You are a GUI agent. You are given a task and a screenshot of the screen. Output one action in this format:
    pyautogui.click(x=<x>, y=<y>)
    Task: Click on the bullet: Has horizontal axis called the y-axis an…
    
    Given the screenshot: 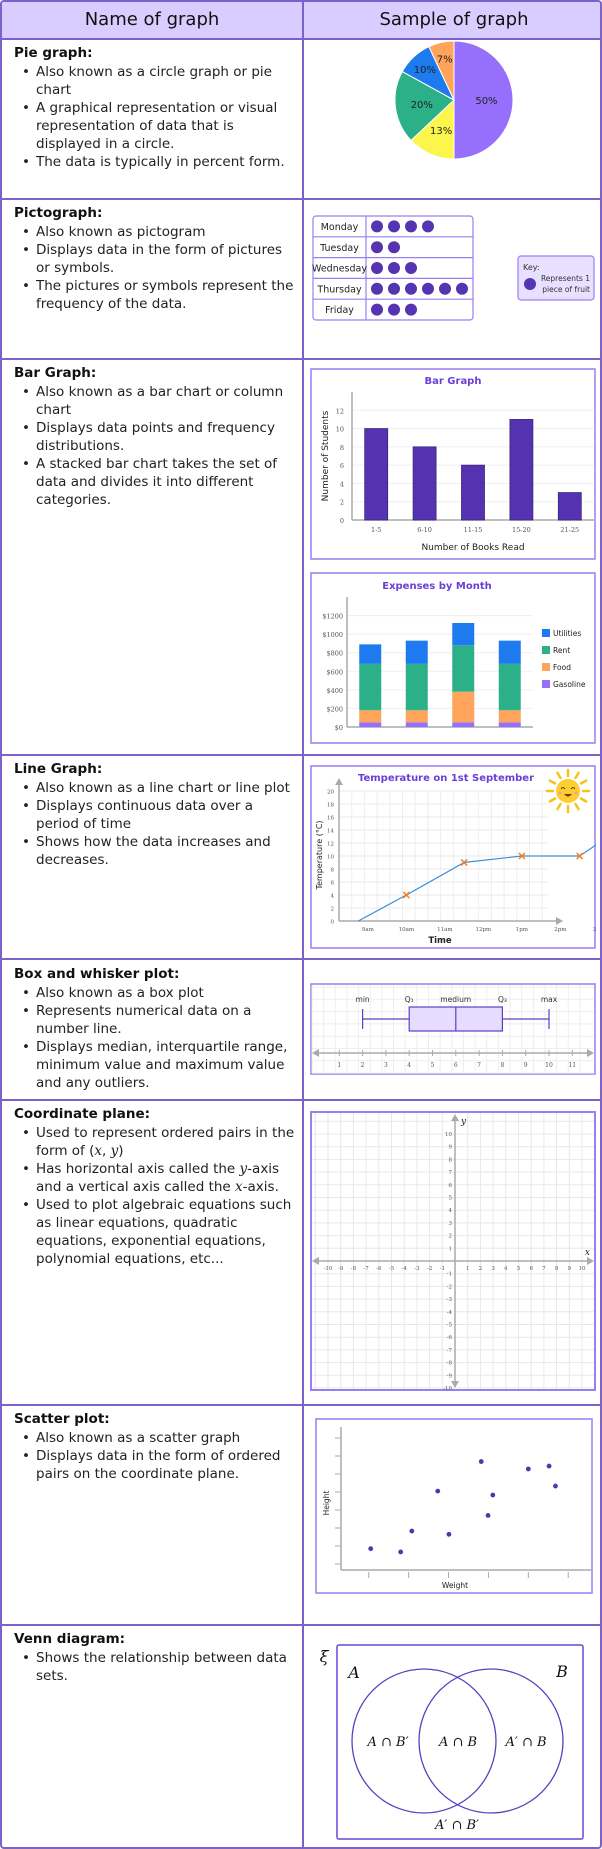 What is the action you would take?
    pyautogui.click(x=156, y=1178)
    